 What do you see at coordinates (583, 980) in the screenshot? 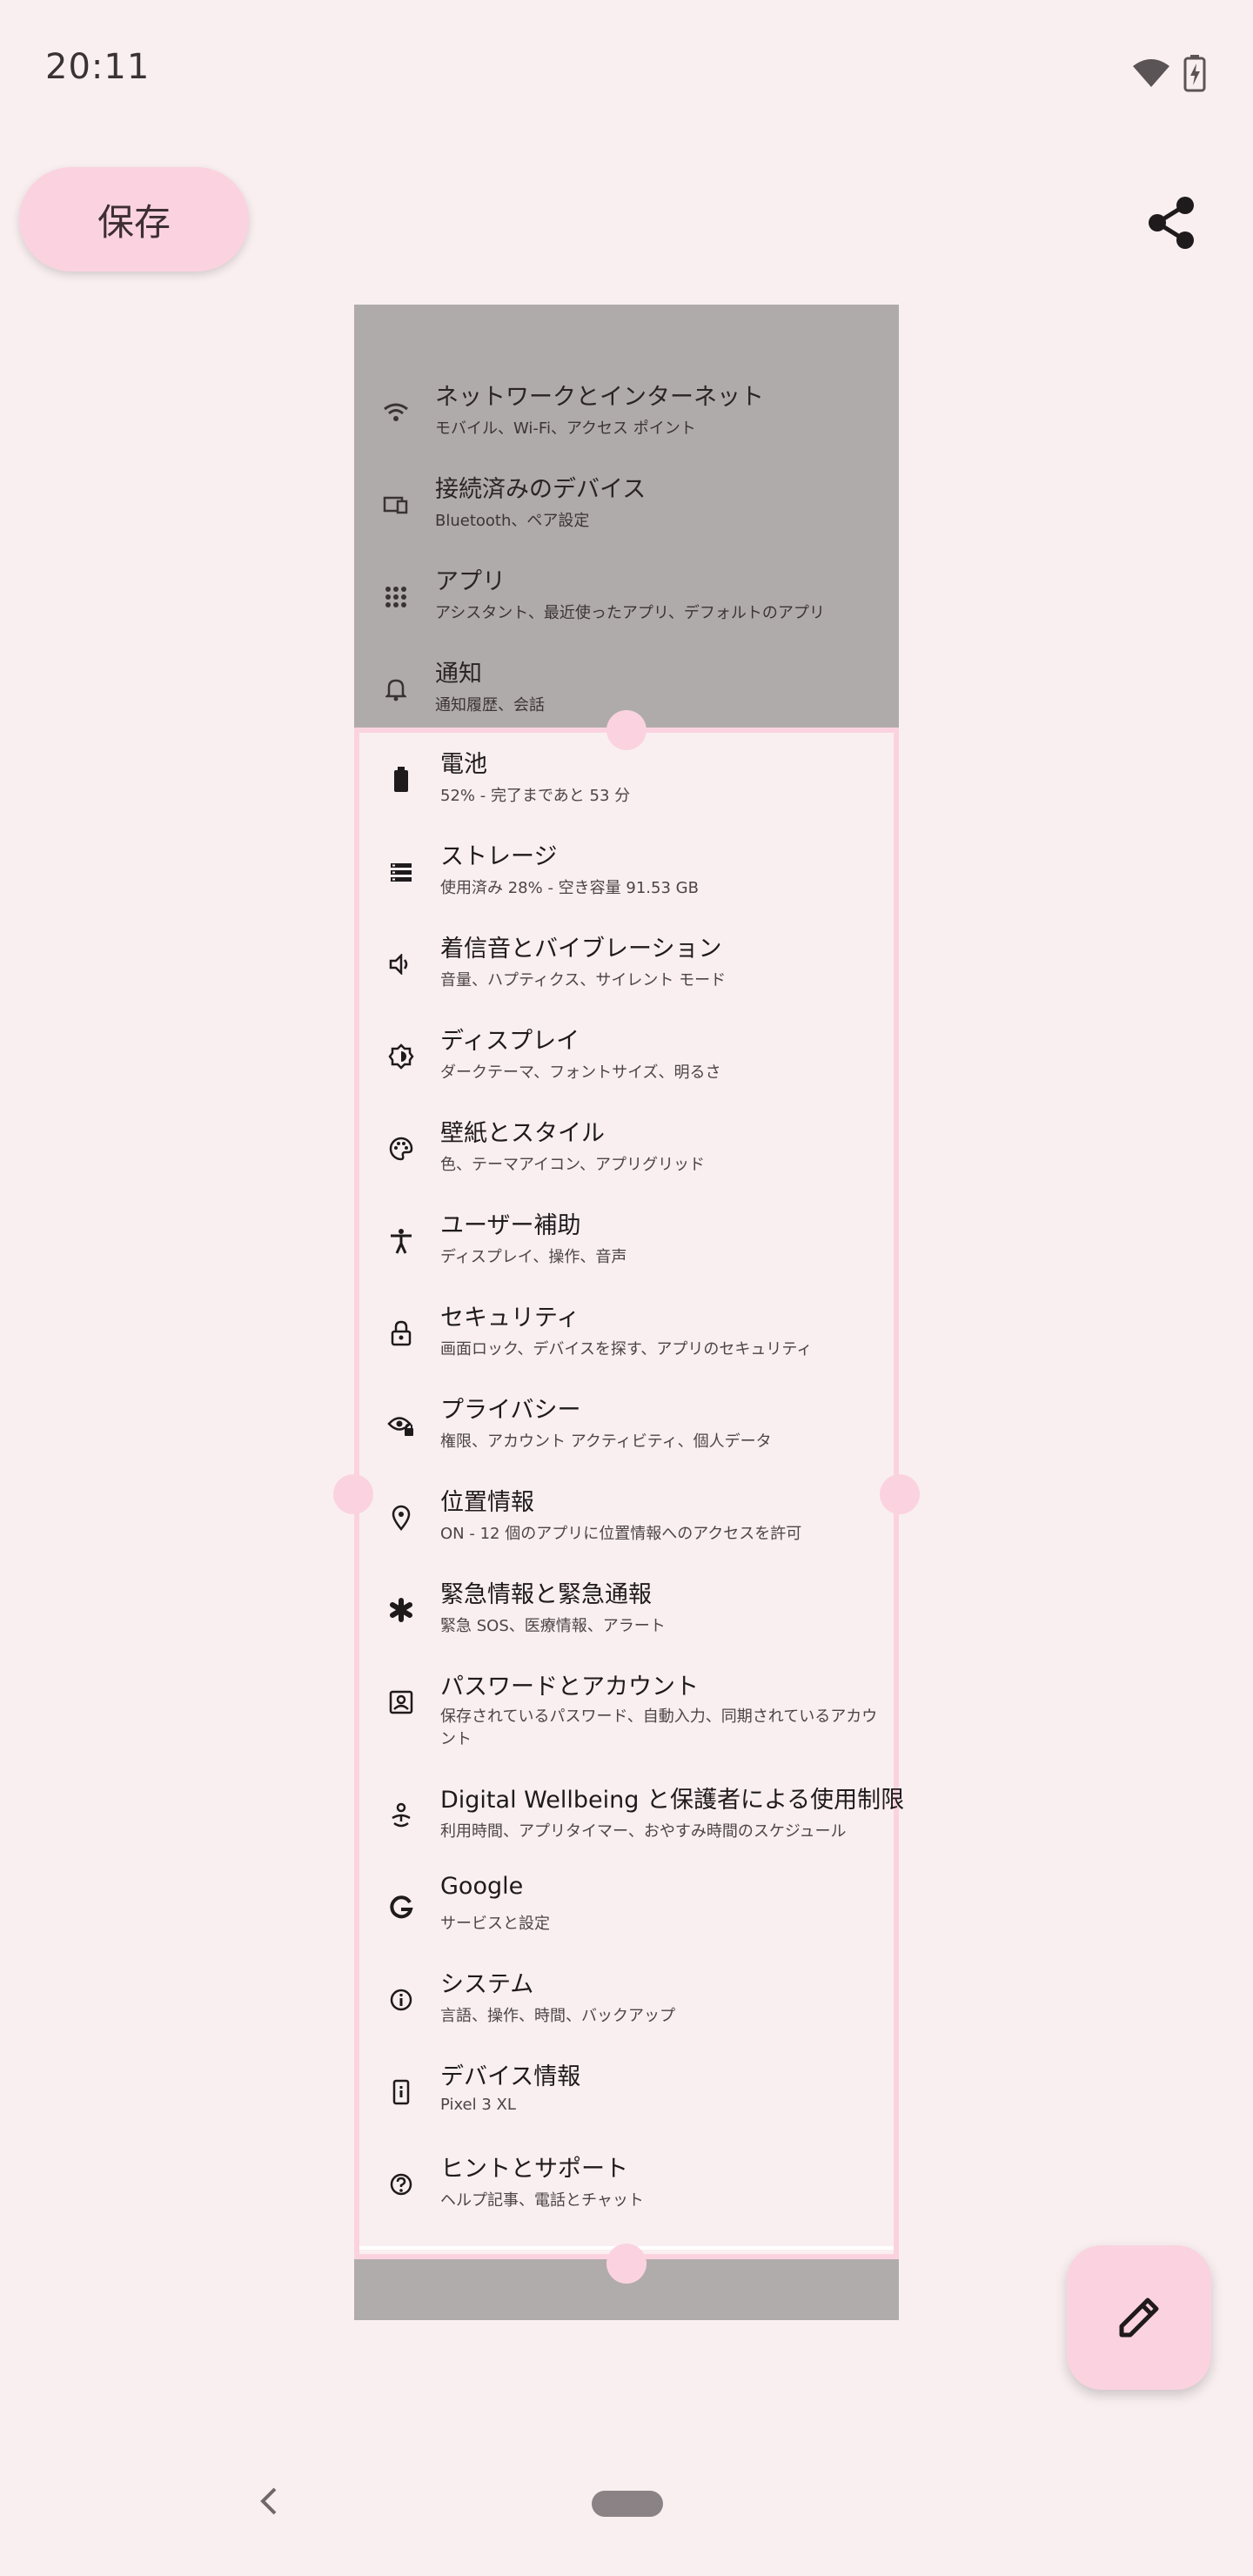
I see `item-subtitle: 音量、ハプティクス、サイレント モード` at bounding box center [583, 980].